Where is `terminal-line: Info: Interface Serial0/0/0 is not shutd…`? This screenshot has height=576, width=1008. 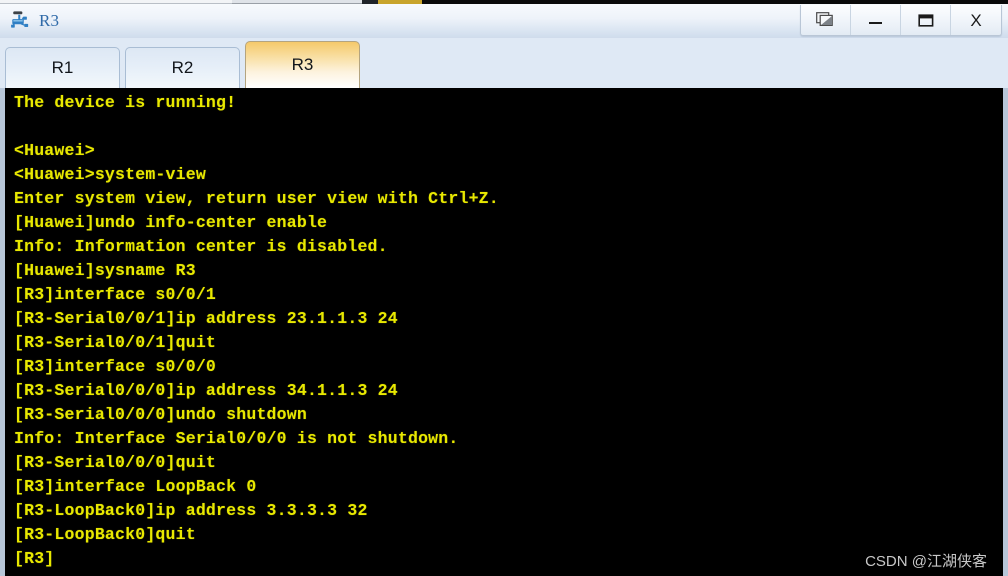 terminal-line: Info: Interface Serial0/0/0 is not shutd… is located at coordinates (236, 438).